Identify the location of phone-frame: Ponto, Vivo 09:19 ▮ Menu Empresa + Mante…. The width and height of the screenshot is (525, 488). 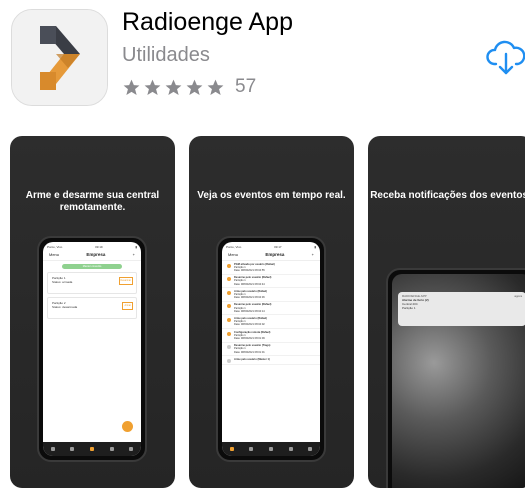
(92, 349).